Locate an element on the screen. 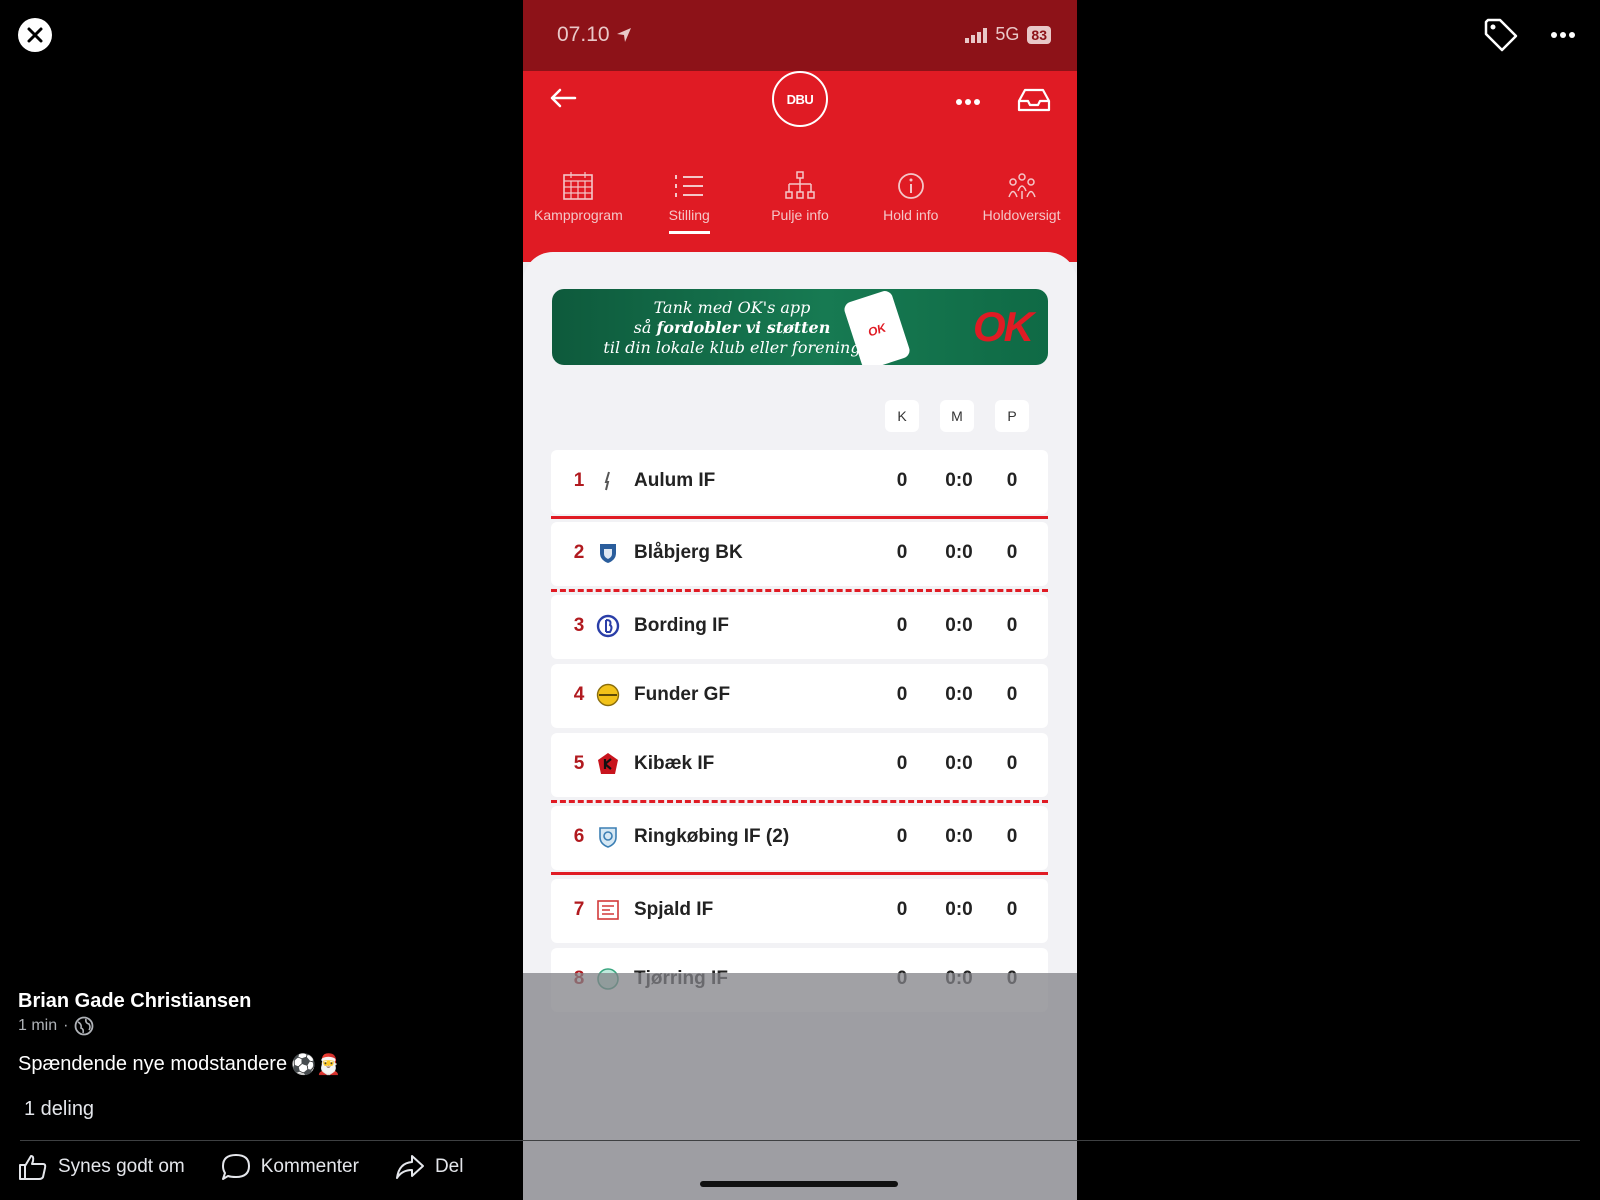 The width and height of the screenshot is (1600, 1200). globe-icon is located at coordinates (84, 1026).